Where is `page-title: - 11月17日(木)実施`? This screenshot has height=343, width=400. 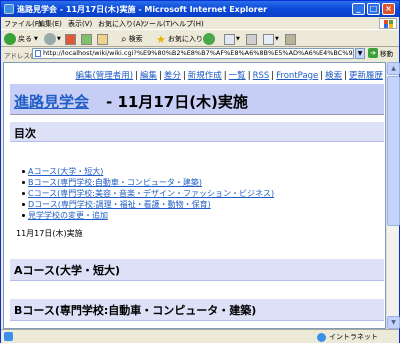
page-title: - 11月17日(木)実施 is located at coordinates (177, 102).